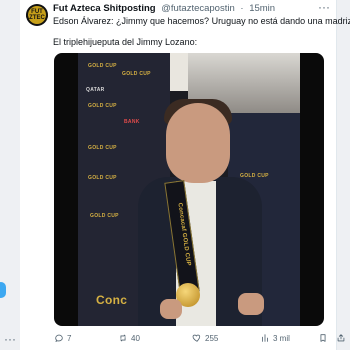 The height and width of the screenshot is (350, 350). What do you see at coordinates (198, 143) in the screenshot?
I see `person-head` at bounding box center [198, 143].